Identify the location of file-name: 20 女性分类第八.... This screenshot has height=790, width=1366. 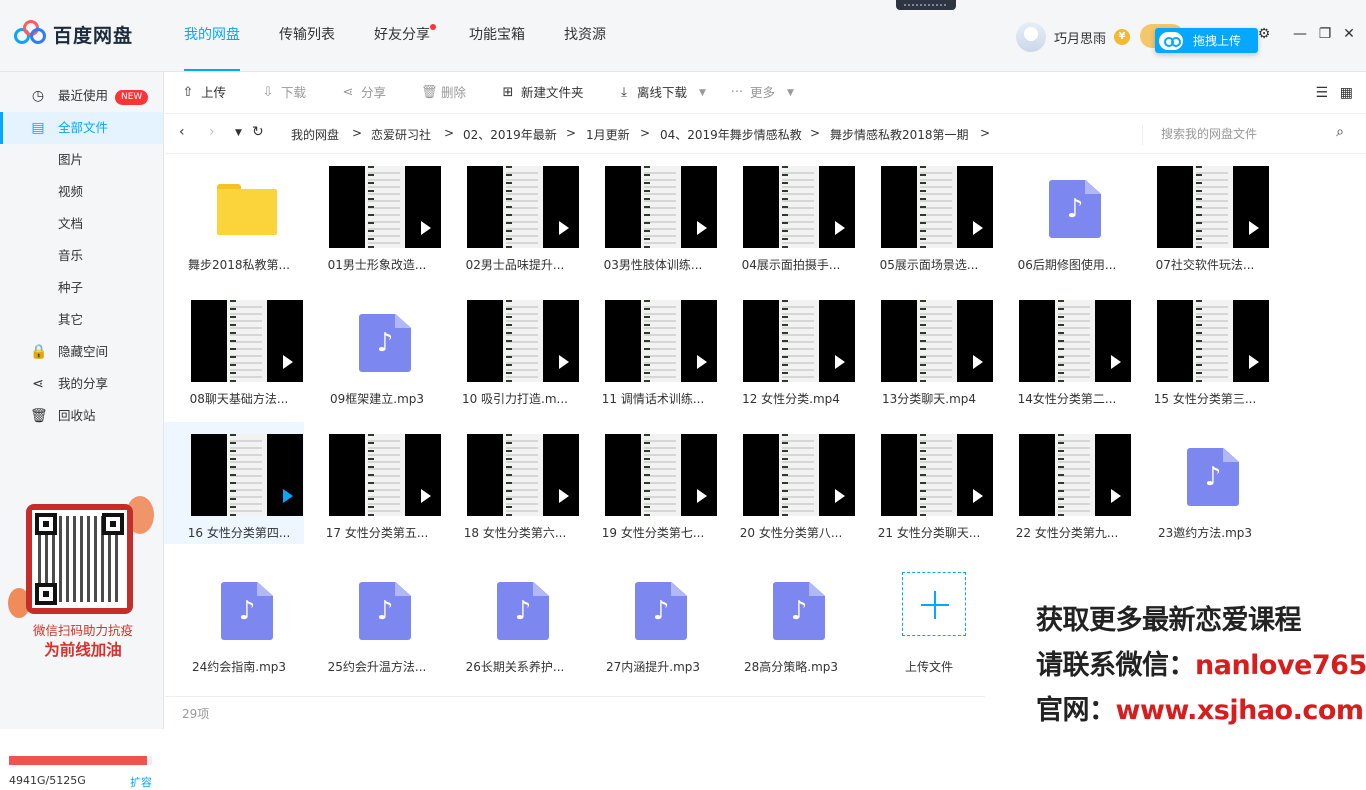
(791, 533).